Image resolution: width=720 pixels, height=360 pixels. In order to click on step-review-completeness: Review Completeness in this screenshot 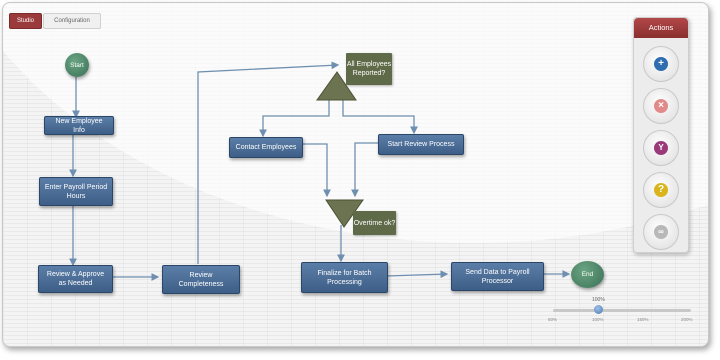, I will do `click(201, 279)`.